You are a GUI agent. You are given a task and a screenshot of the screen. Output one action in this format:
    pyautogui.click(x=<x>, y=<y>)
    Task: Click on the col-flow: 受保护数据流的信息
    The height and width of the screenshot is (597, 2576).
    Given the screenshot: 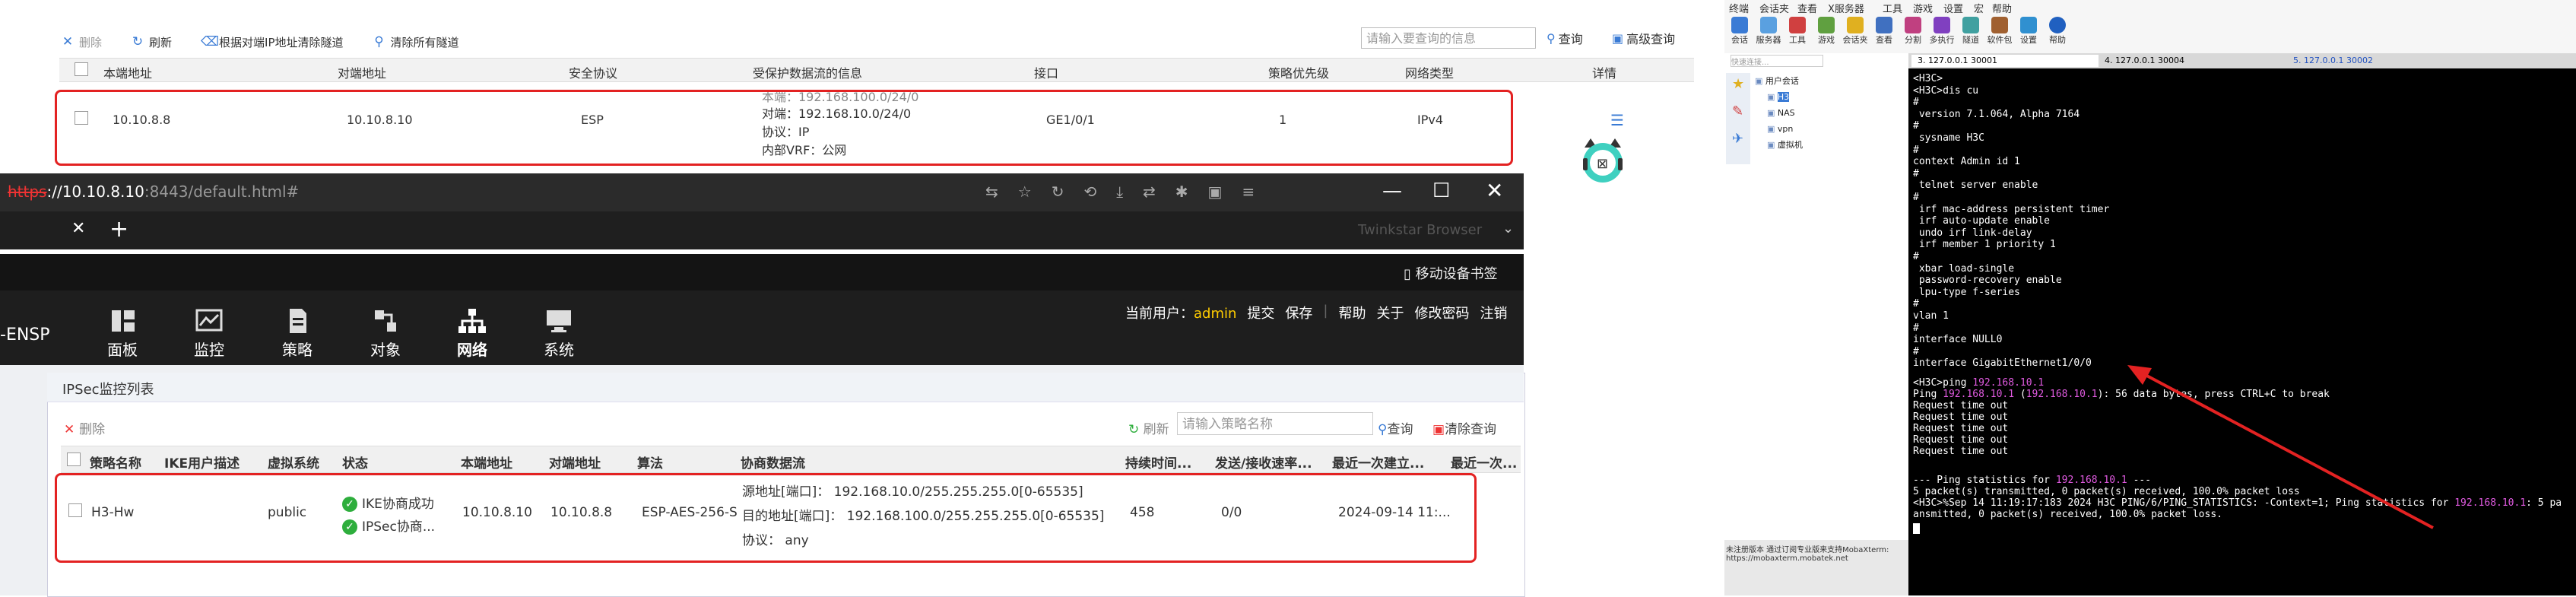 What is the action you would take?
    pyautogui.click(x=808, y=74)
    